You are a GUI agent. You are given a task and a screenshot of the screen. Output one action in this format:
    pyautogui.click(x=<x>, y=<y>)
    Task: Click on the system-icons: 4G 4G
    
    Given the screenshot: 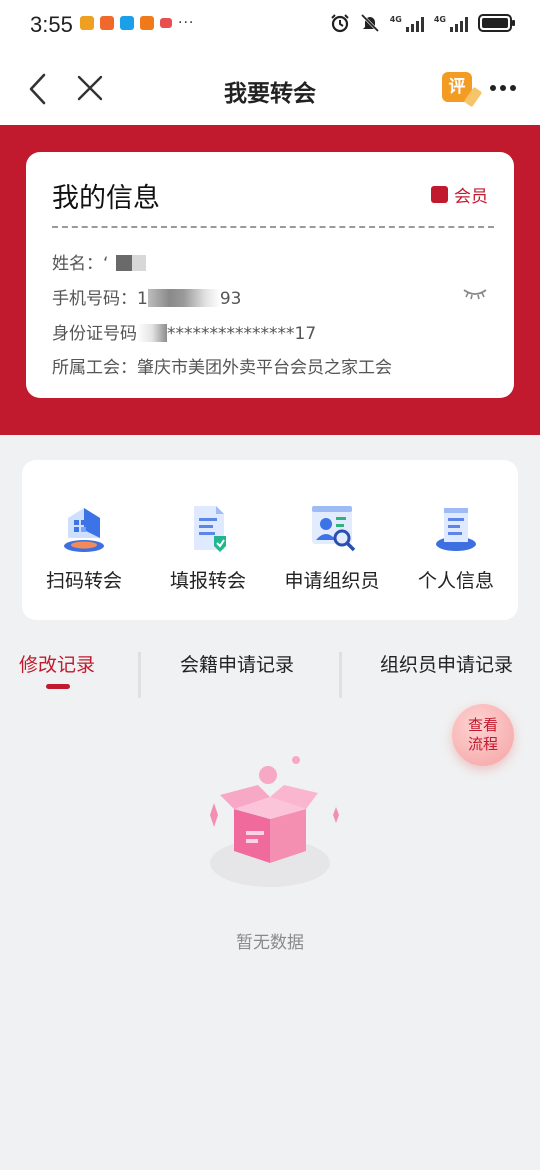 What is the action you would take?
    pyautogui.click(x=422, y=23)
    